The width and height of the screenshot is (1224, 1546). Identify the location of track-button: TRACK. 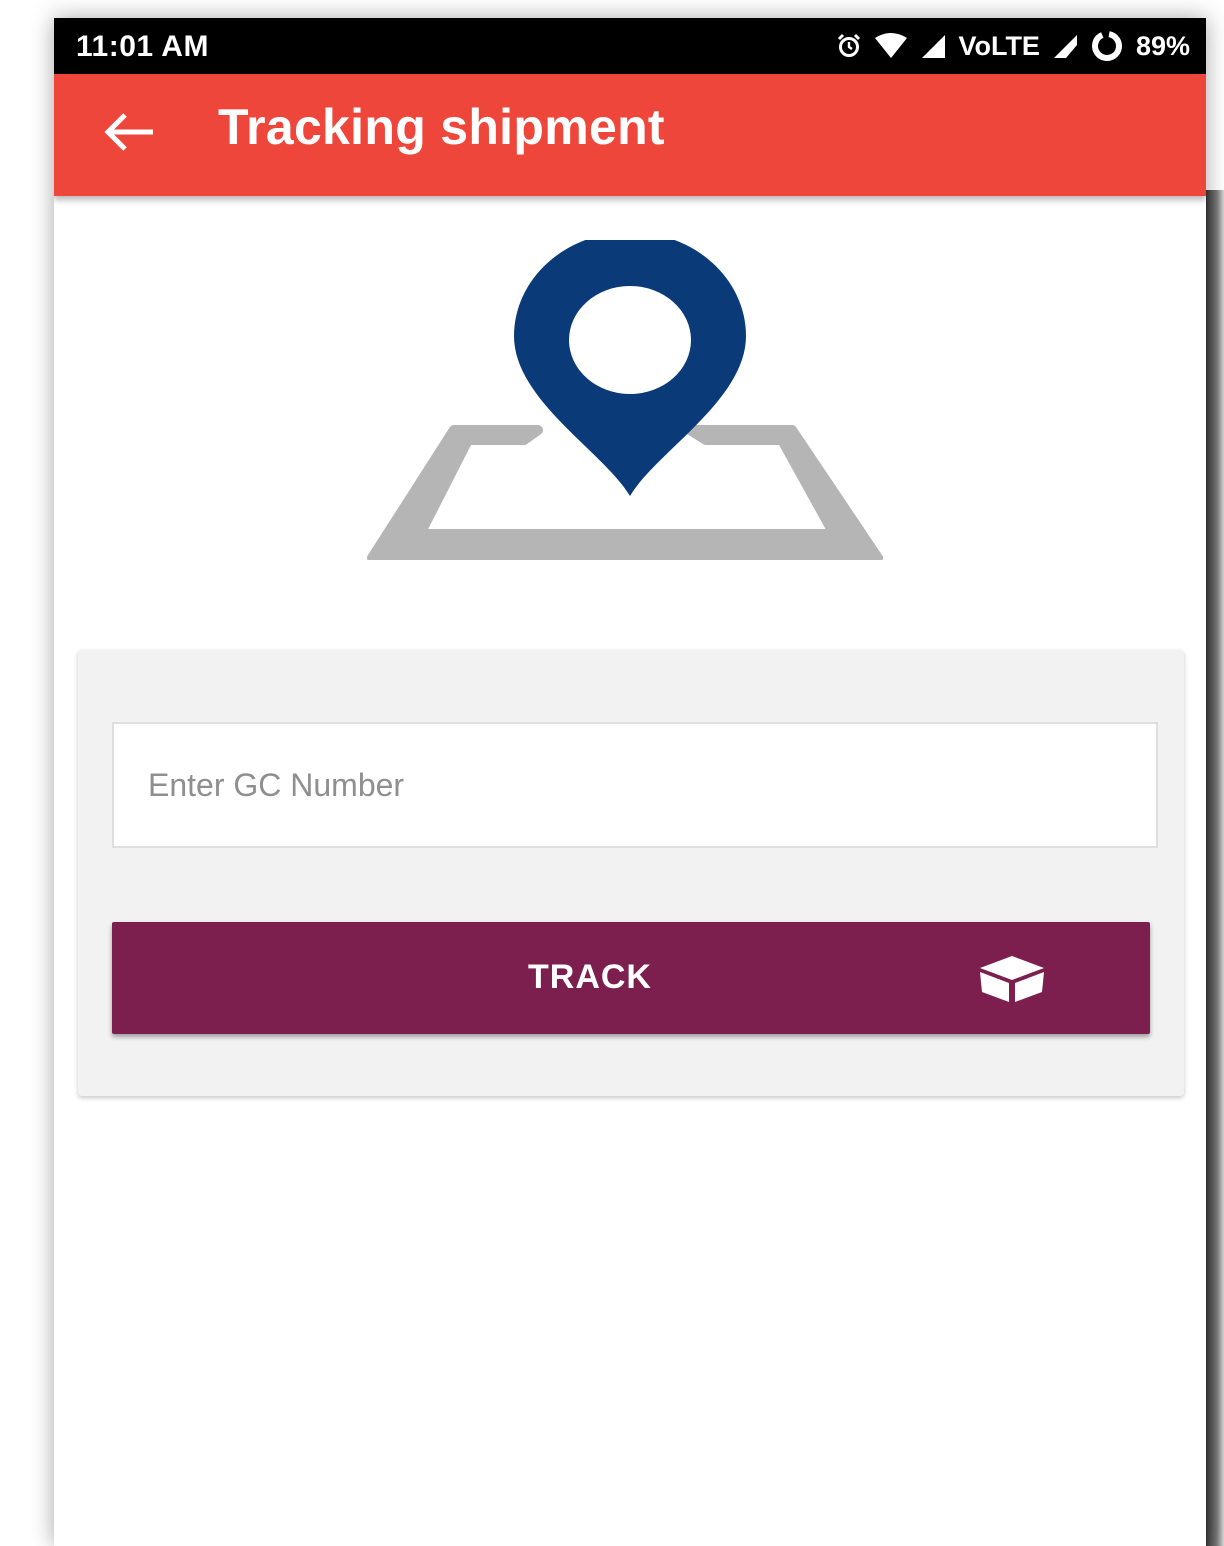
(631, 978).